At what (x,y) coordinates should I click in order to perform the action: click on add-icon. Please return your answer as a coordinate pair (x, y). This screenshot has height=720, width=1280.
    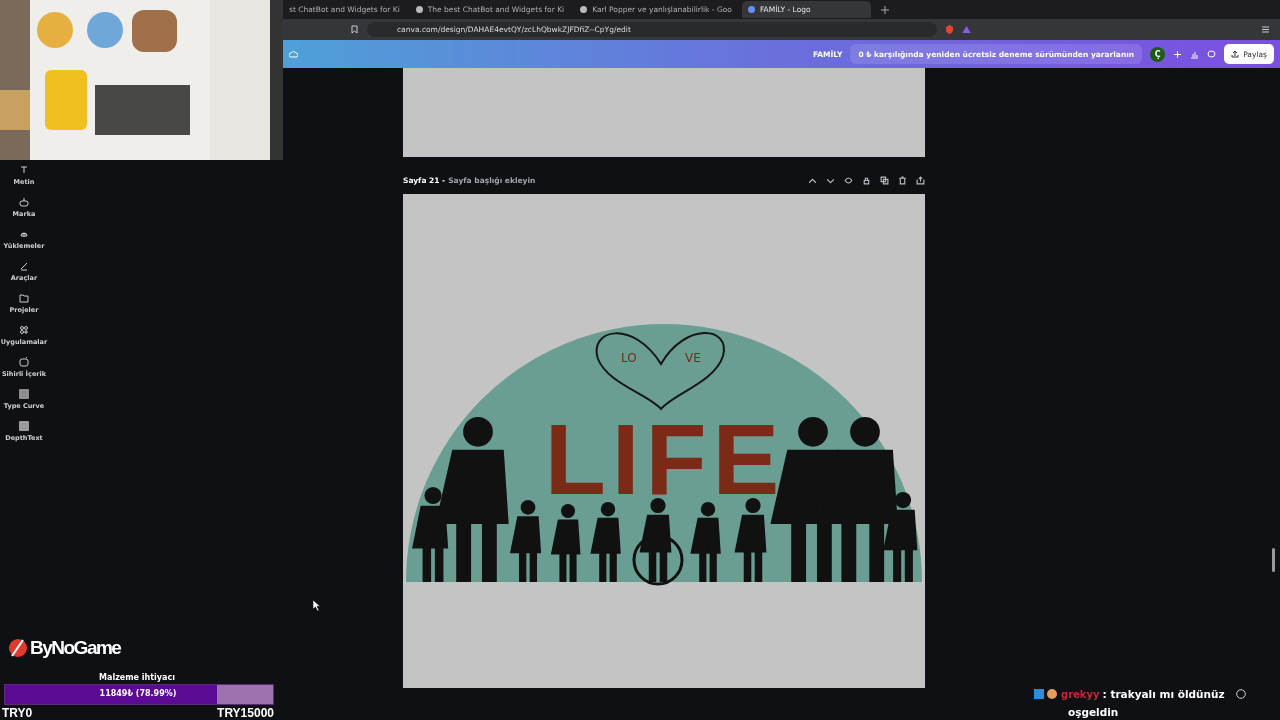
    Looking at the image, I should click on (1178, 54).